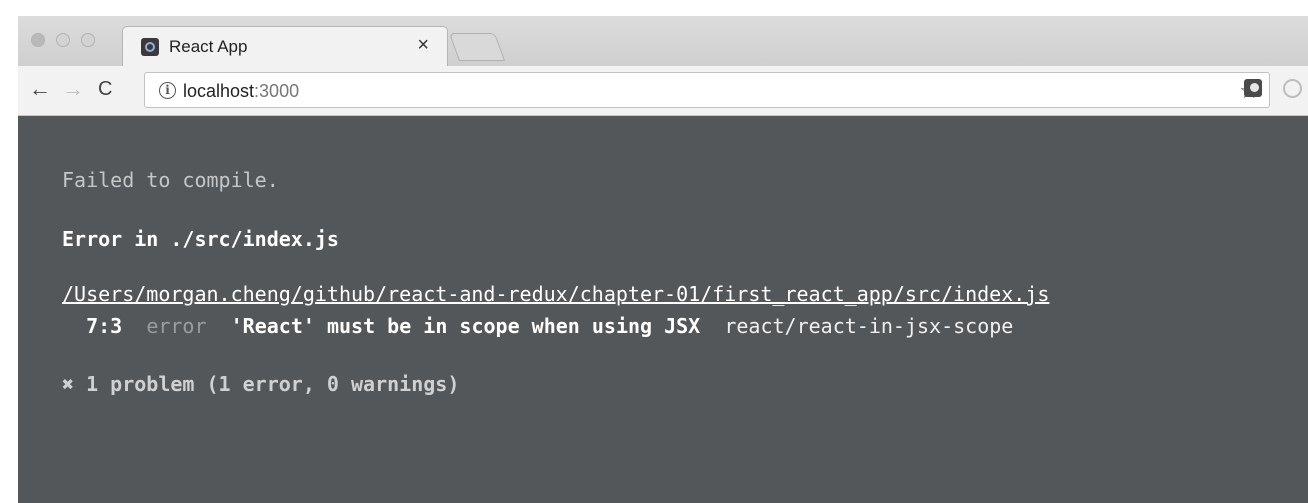 Image resolution: width=1308 pixels, height=503 pixels. Describe the element at coordinates (707, 90) in the screenshot. I see `address-bar: i localhost:3000 ☆` at that location.